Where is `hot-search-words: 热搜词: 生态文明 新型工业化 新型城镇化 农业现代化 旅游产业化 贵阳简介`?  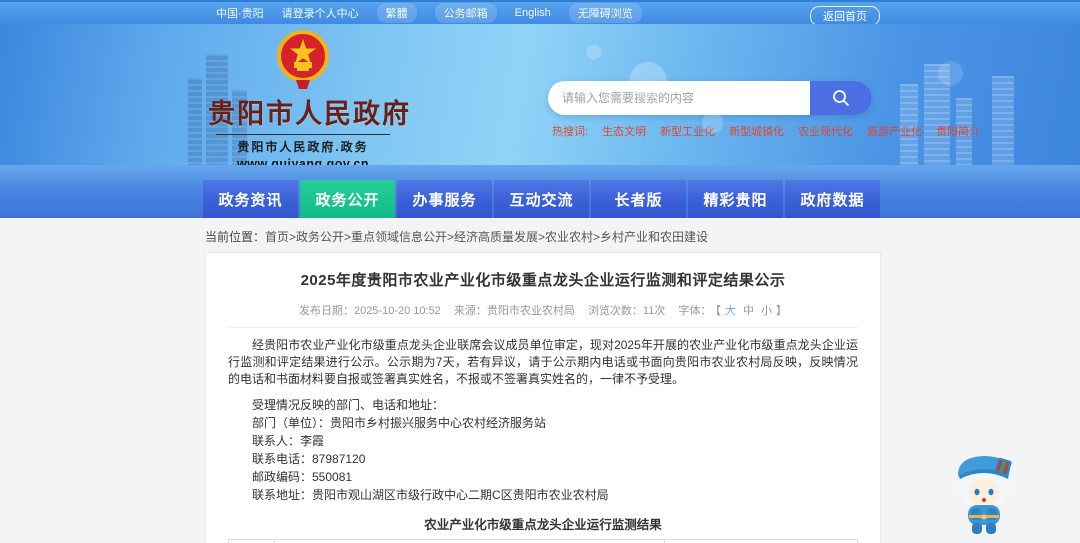 hot-search-words: 热搜词: 生态文明 新型工业化 新型城镇化 农业现代化 旅游产业化 贵阳简介 is located at coordinates (766, 131).